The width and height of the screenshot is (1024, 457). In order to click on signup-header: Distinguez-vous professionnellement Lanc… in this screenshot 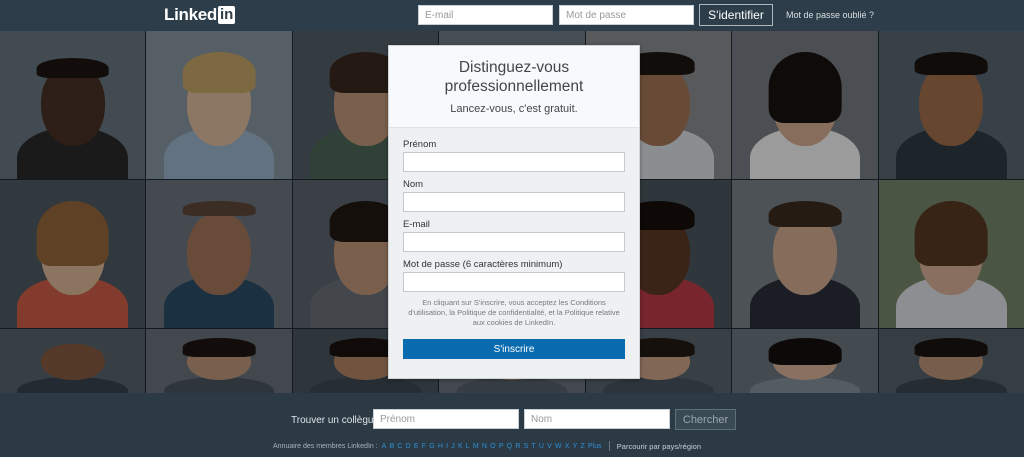, I will do `click(514, 87)`.